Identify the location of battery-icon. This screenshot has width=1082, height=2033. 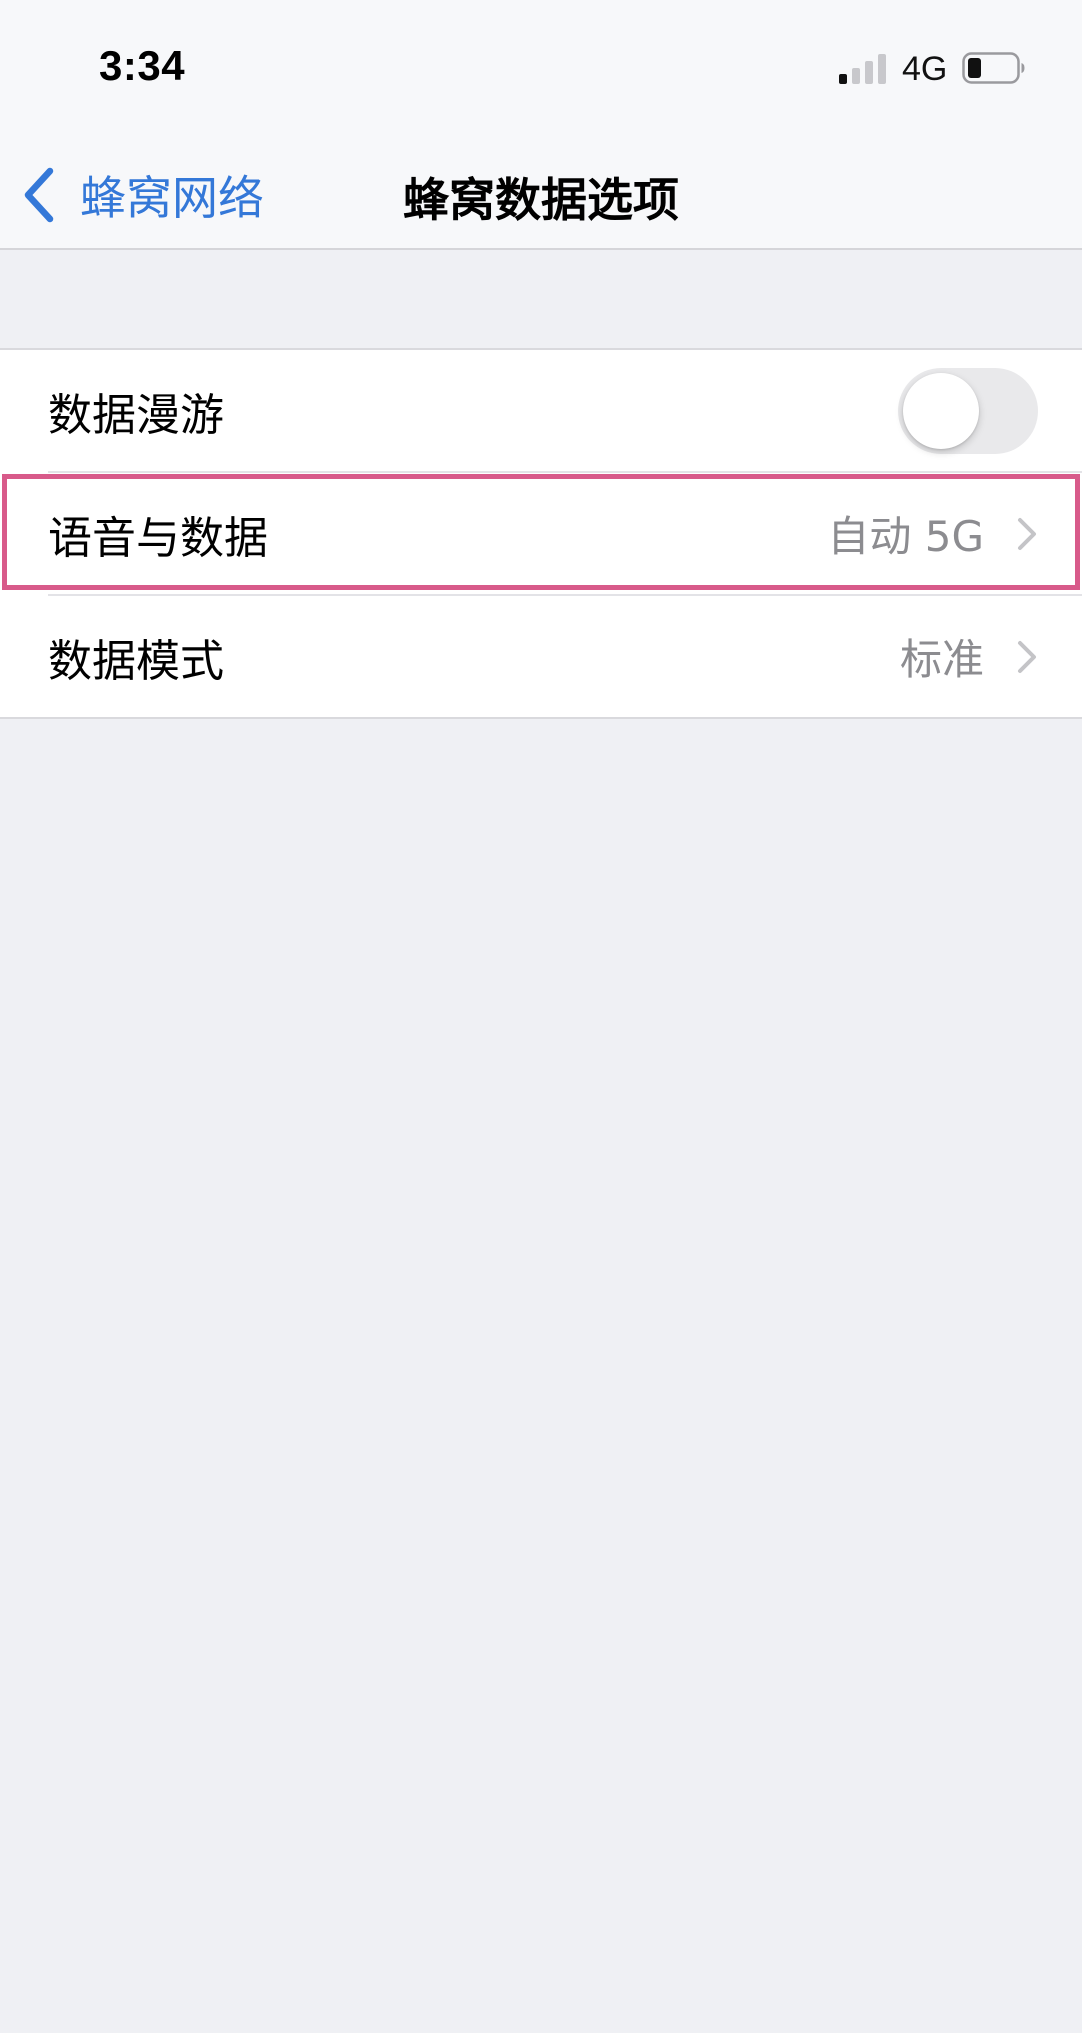
(993, 68).